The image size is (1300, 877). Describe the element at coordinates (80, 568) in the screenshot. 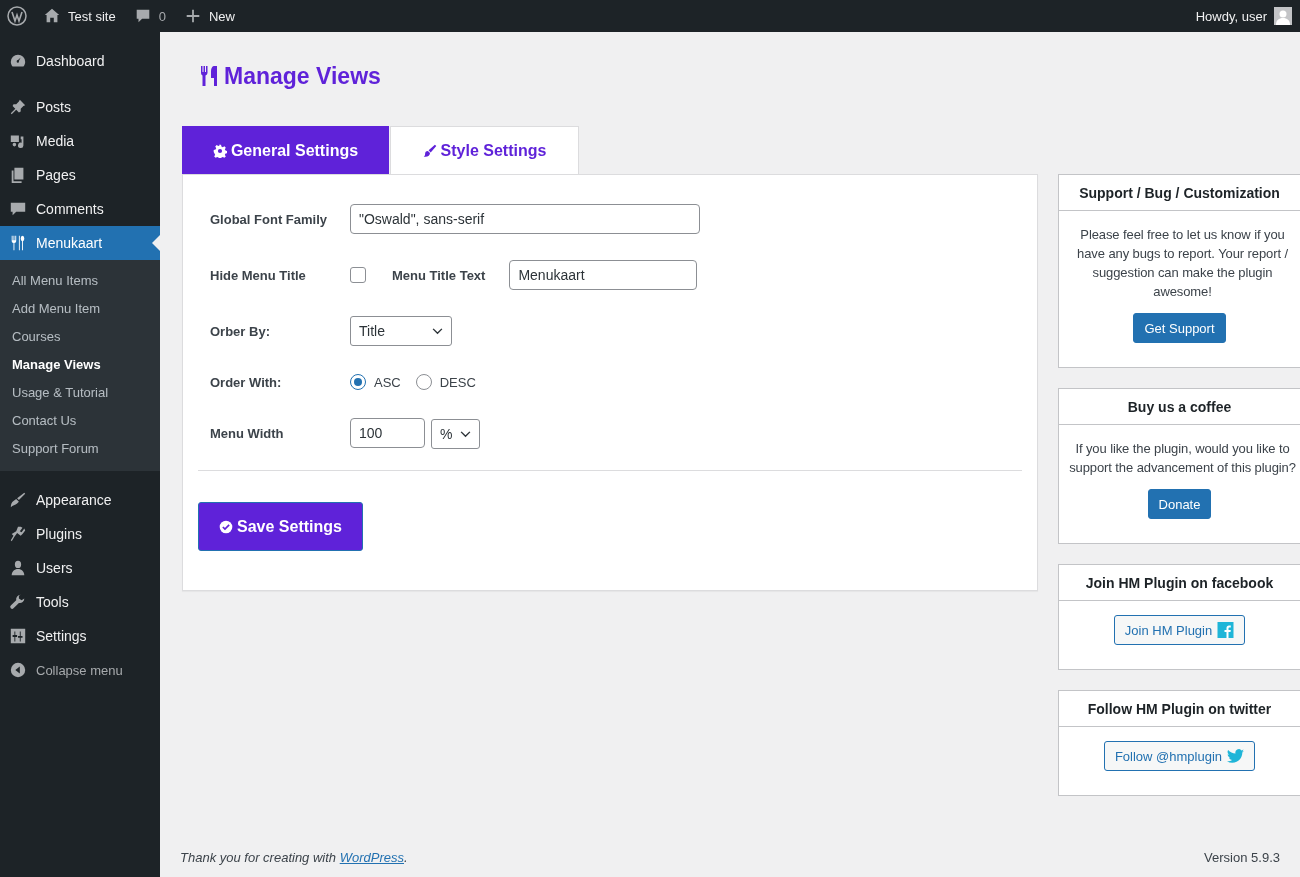

I see `sidebar-menu-item: Users` at that location.